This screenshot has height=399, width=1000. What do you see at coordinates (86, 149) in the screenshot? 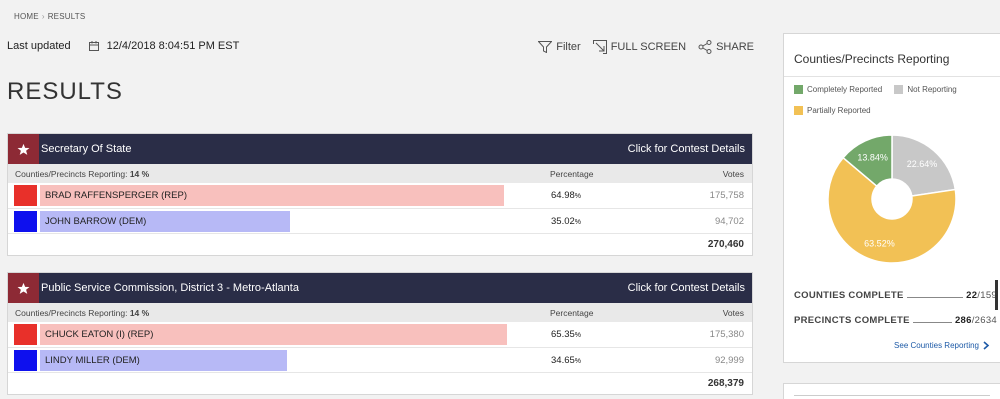
I see `contest-title: Secretary Of State` at bounding box center [86, 149].